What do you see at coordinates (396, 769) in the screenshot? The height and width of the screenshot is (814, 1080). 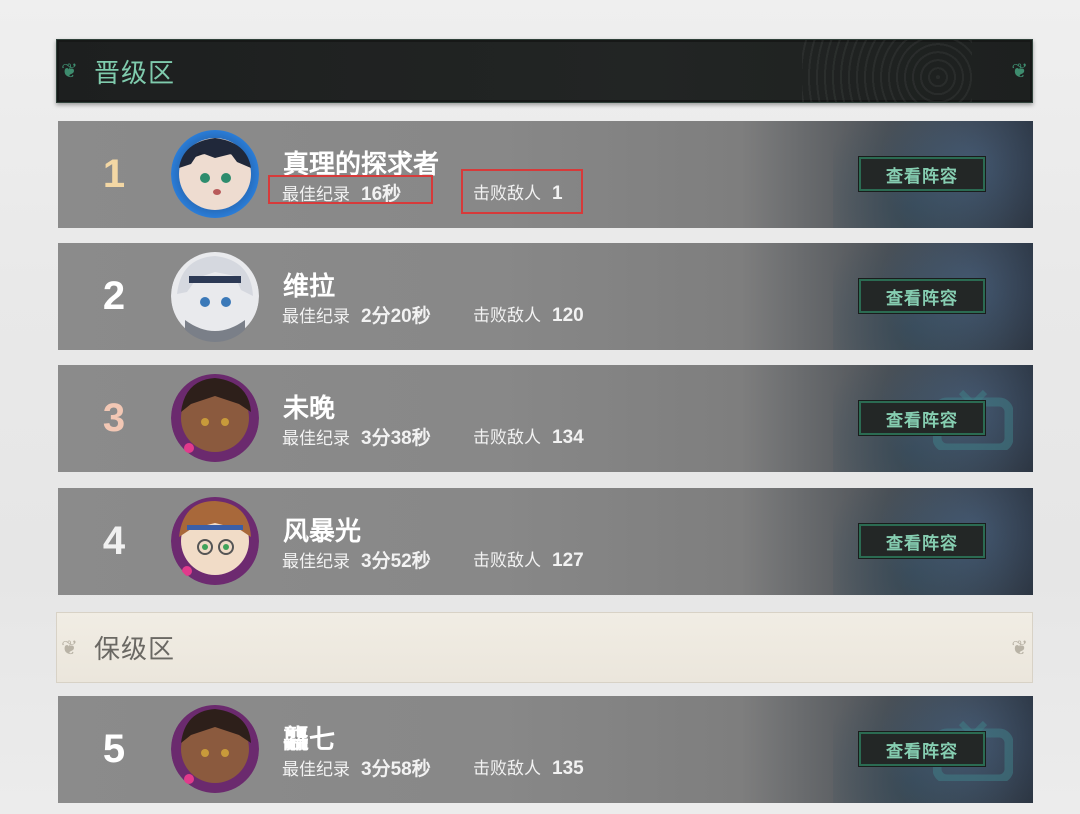 I see `best-record-value: 3分58秒` at bounding box center [396, 769].